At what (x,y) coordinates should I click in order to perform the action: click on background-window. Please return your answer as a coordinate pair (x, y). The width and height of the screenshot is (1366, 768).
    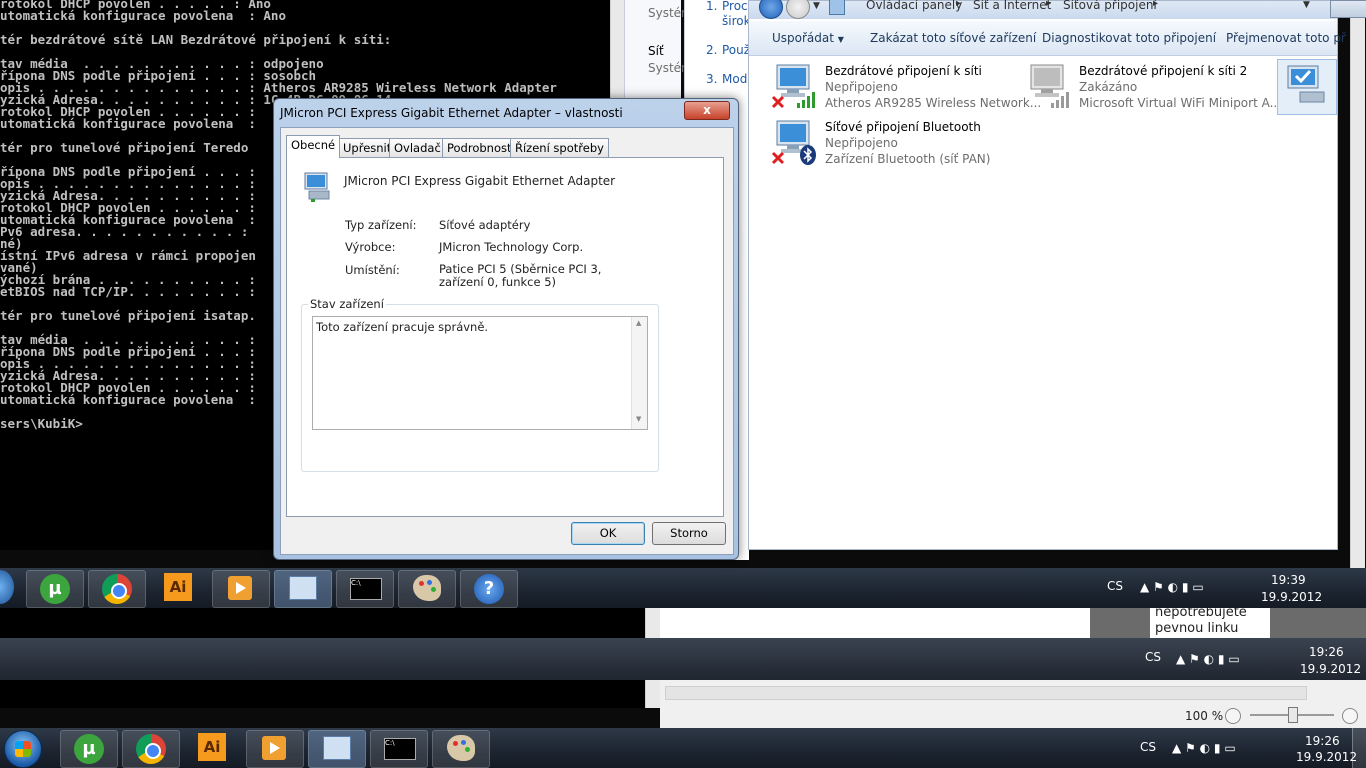
    Looking at the image, I should click on (875, 623).